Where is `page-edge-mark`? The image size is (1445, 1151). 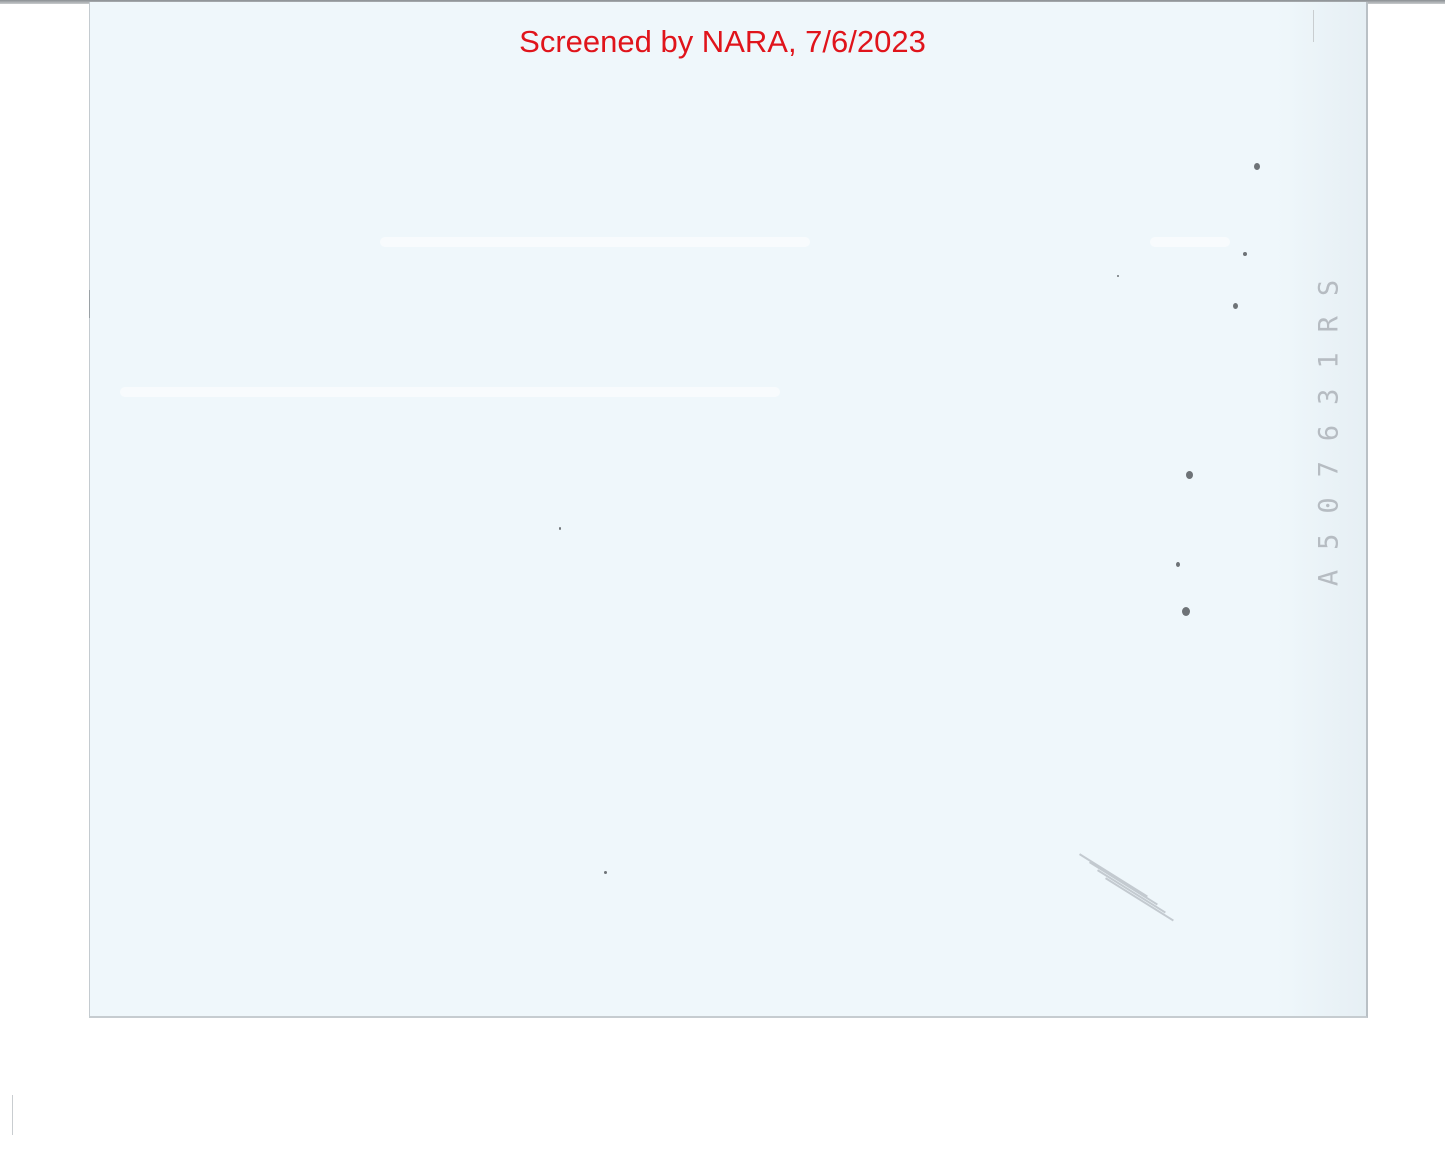
page-edge-mark is located at coordinates (12, 1115).